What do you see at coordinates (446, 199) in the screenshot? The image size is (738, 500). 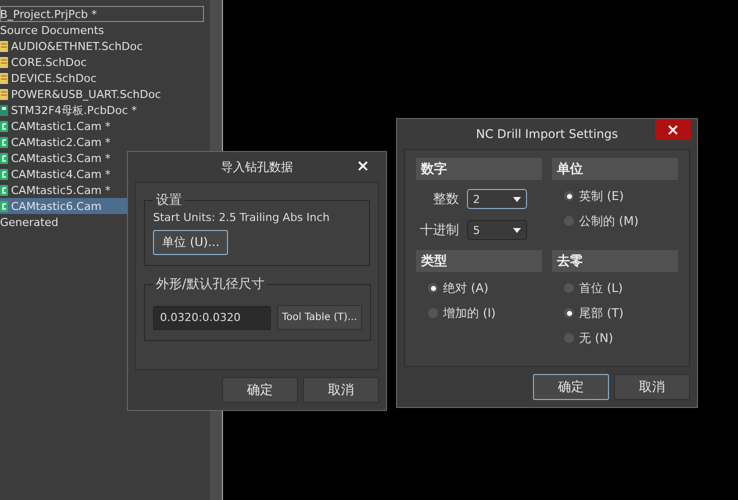 I see `field-label: 整数` at bounding box center [446, 199].